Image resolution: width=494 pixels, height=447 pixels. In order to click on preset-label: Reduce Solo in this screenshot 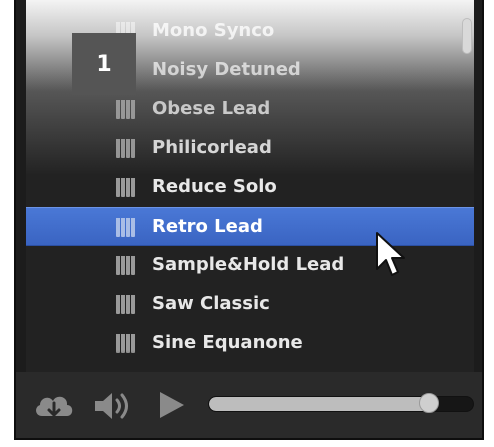, I will do `click(214, 186)`.